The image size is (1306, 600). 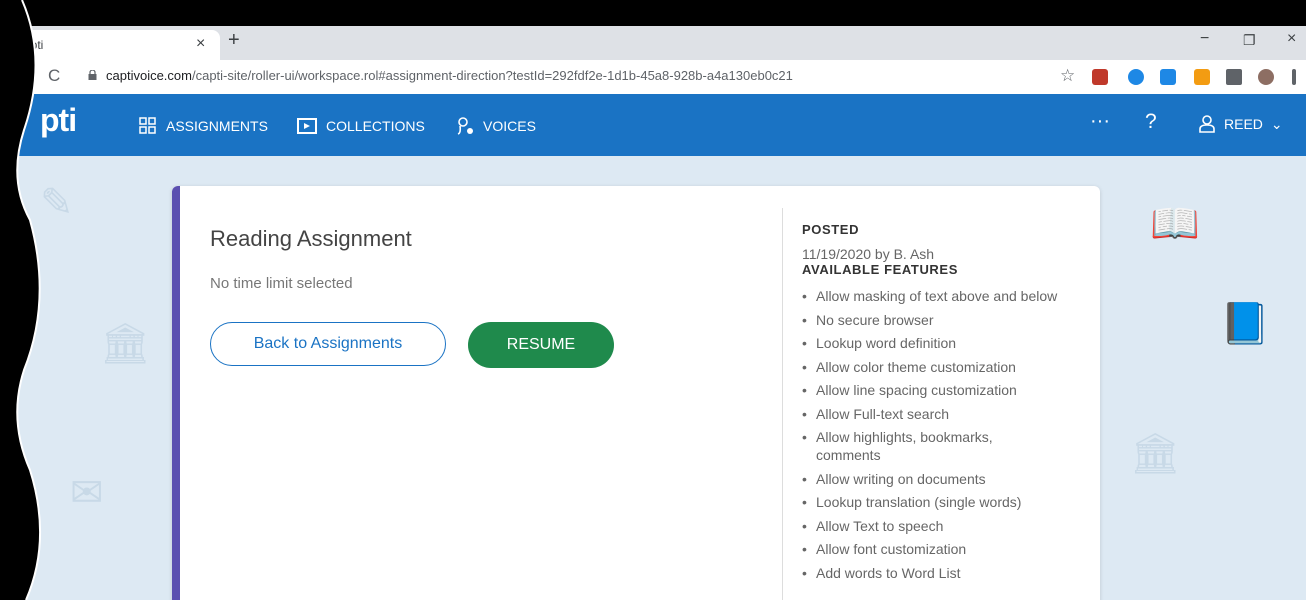 I want to click on restore-icon: ❐, so click(x=1249, y=40).